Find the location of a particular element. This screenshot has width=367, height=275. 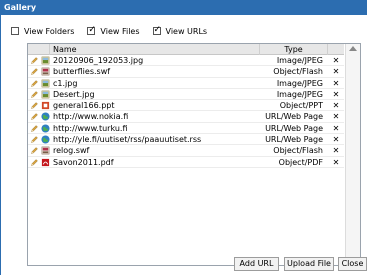

file-name: 20120906_192053.jpg is located at coordinates (153, 60).